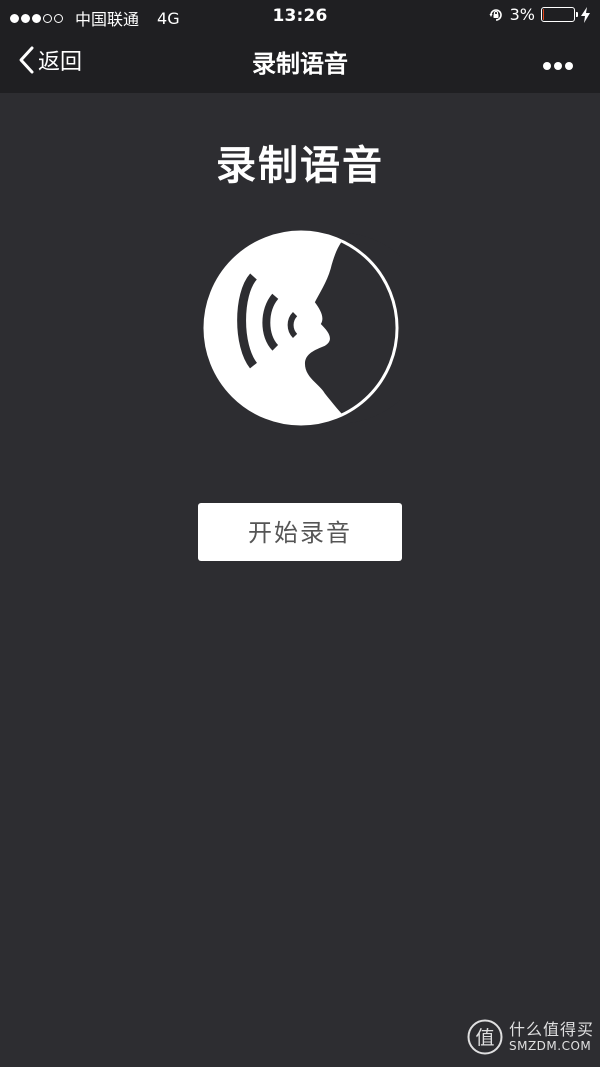  Describe the element at coordinates (551, 1030) in the screenshot. I see `watermark-cn: 什么值得买` at that location.